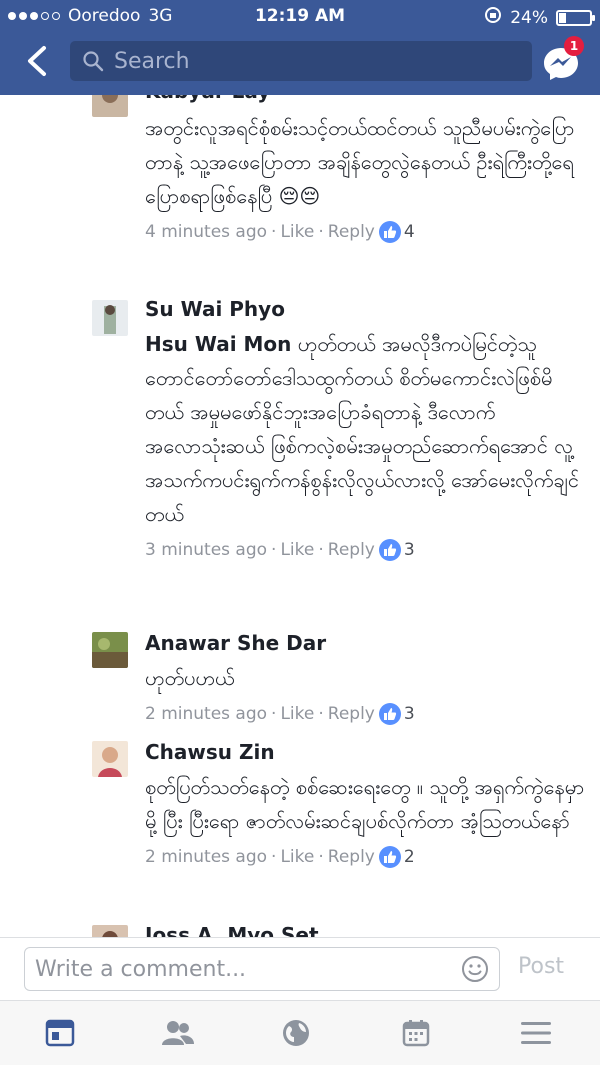 The image size is (600, 1065). I want to click on calendar-icon, so click(416, 1033).